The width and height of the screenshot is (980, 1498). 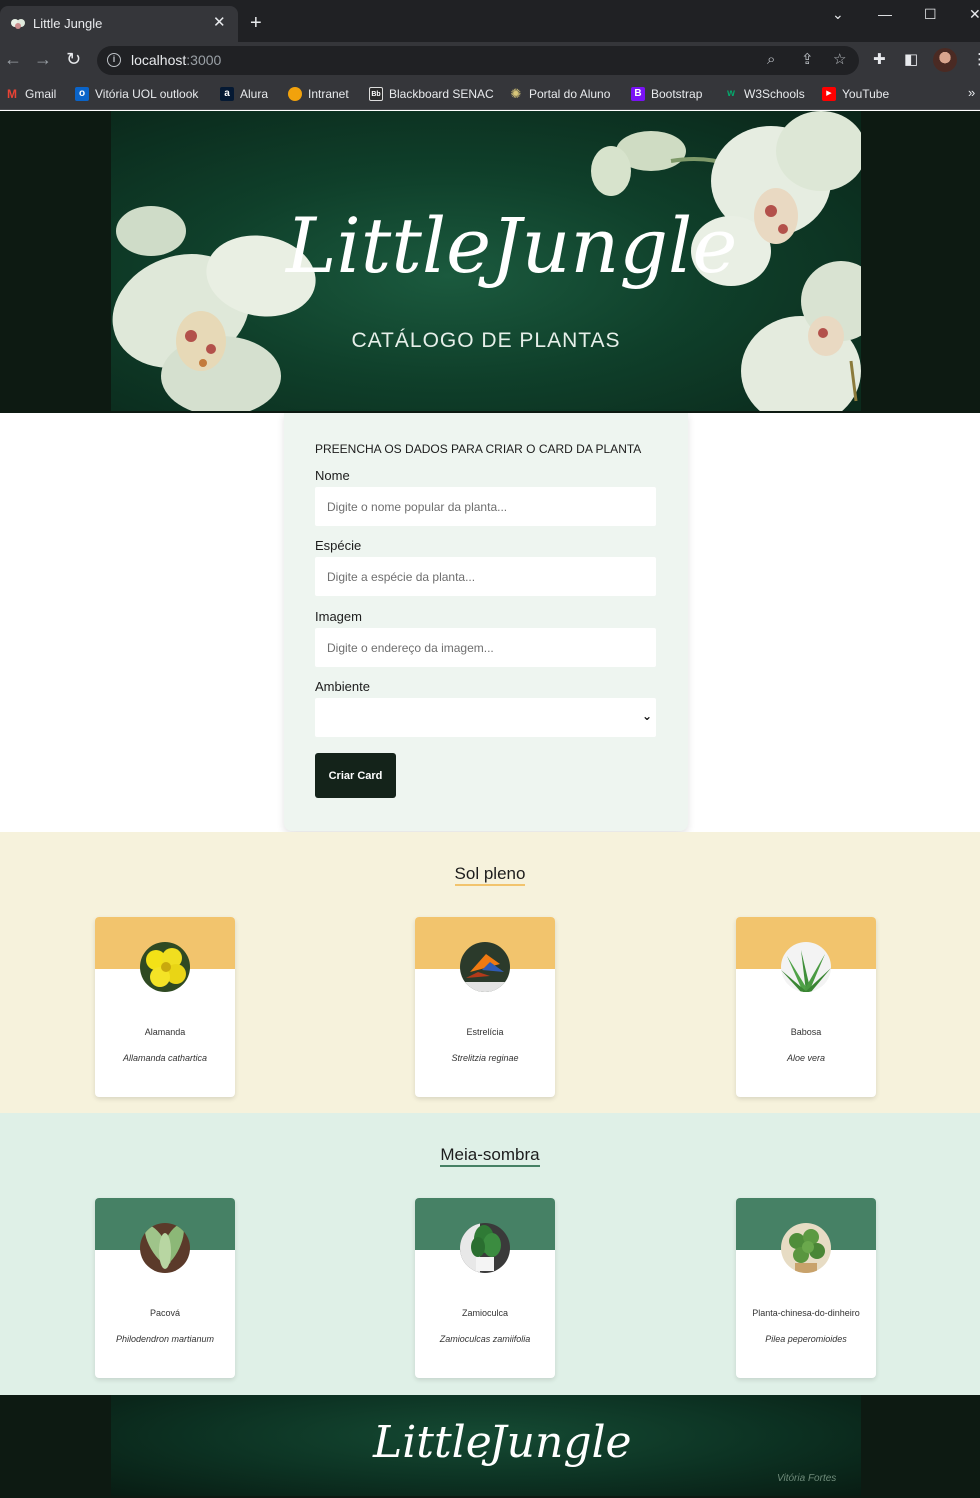 What do you see at coordinates (560, 1442) in the screenshot?
I see `footer-brand-word2: Jungle` at bounding box center [560, 1442].